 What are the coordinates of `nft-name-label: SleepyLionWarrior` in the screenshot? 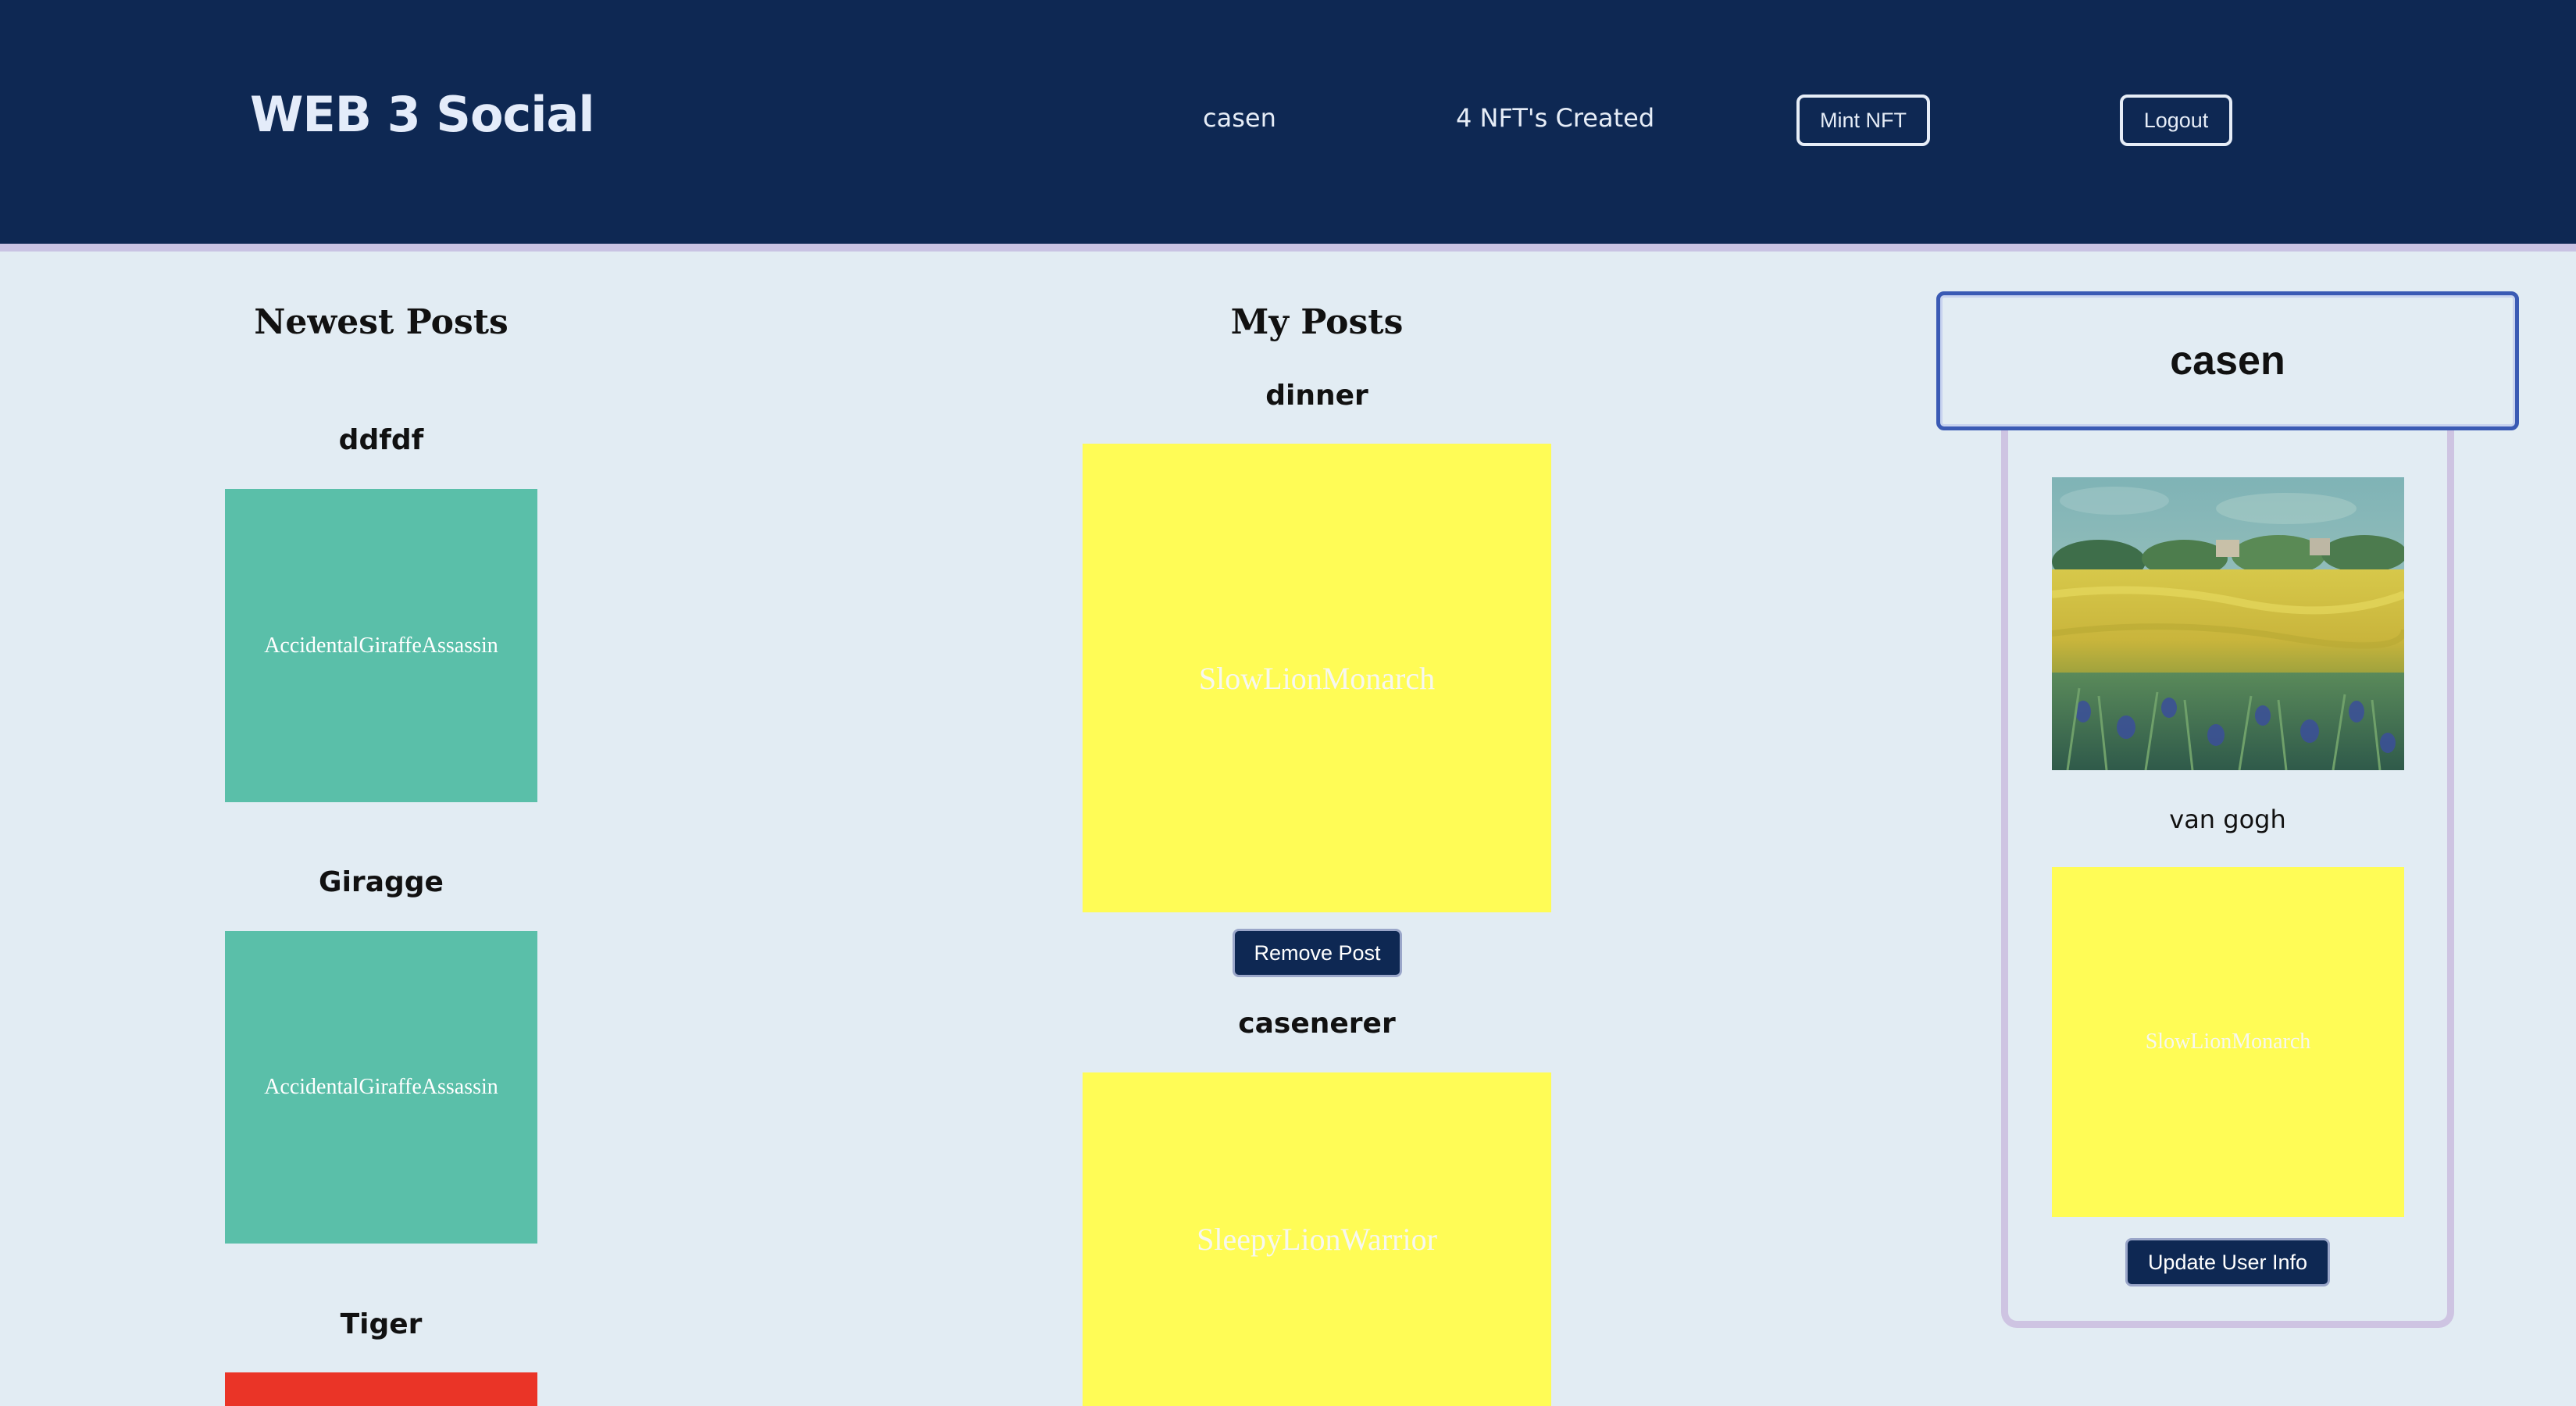 It's located at (1317, 1239).